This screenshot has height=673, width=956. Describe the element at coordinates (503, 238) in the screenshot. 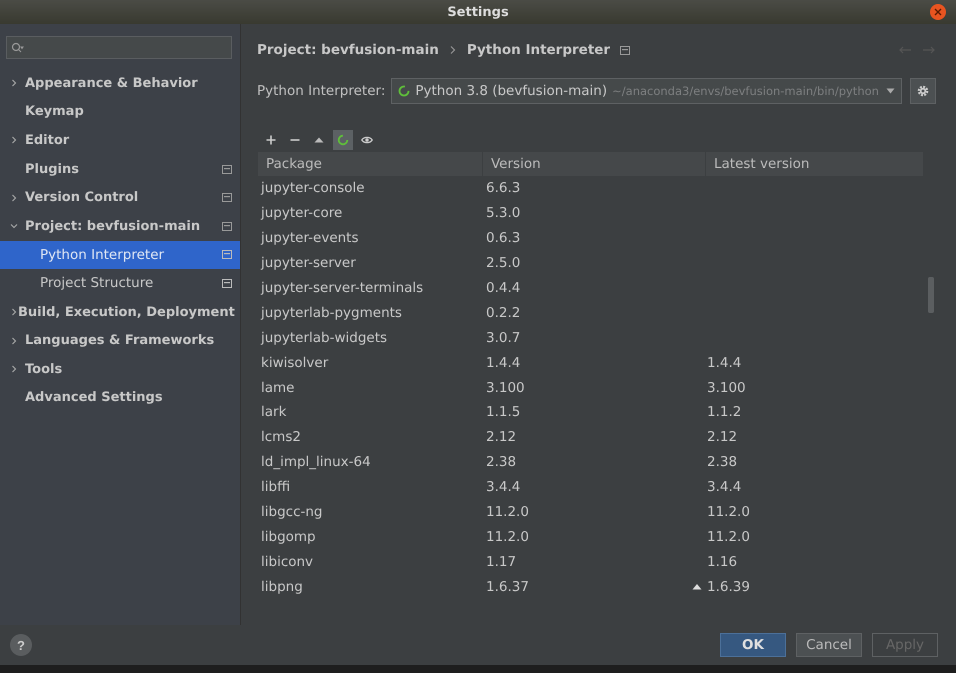

I see `table-cell-text: 0.6.3` at that location.